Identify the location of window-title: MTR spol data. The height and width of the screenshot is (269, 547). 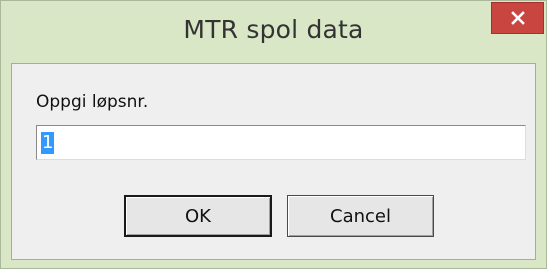
(273, 29).